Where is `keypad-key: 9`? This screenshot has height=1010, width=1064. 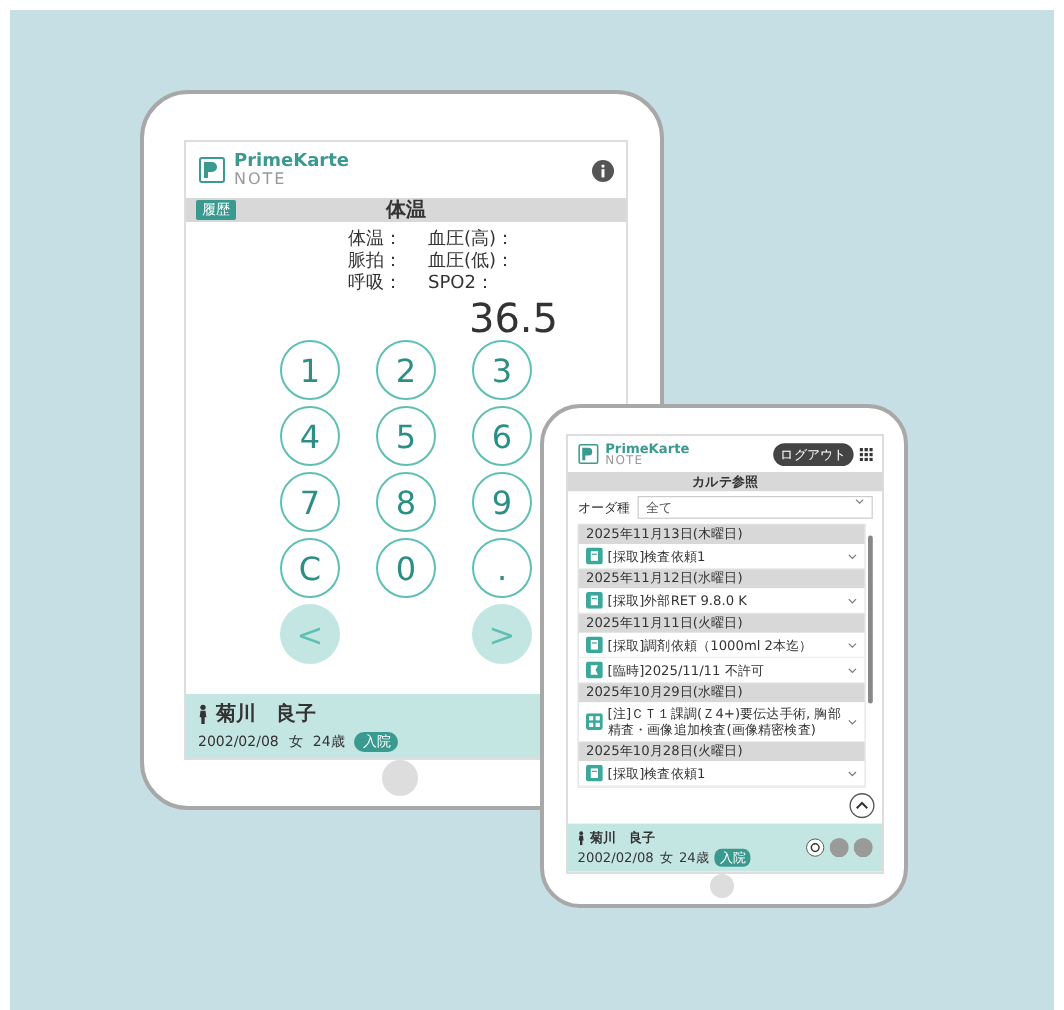
keypad-key: 9 is located at coordinates (502, 502).